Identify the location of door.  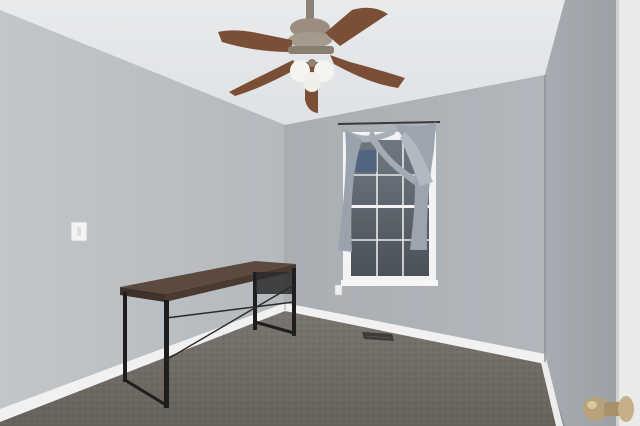
(628, 213).